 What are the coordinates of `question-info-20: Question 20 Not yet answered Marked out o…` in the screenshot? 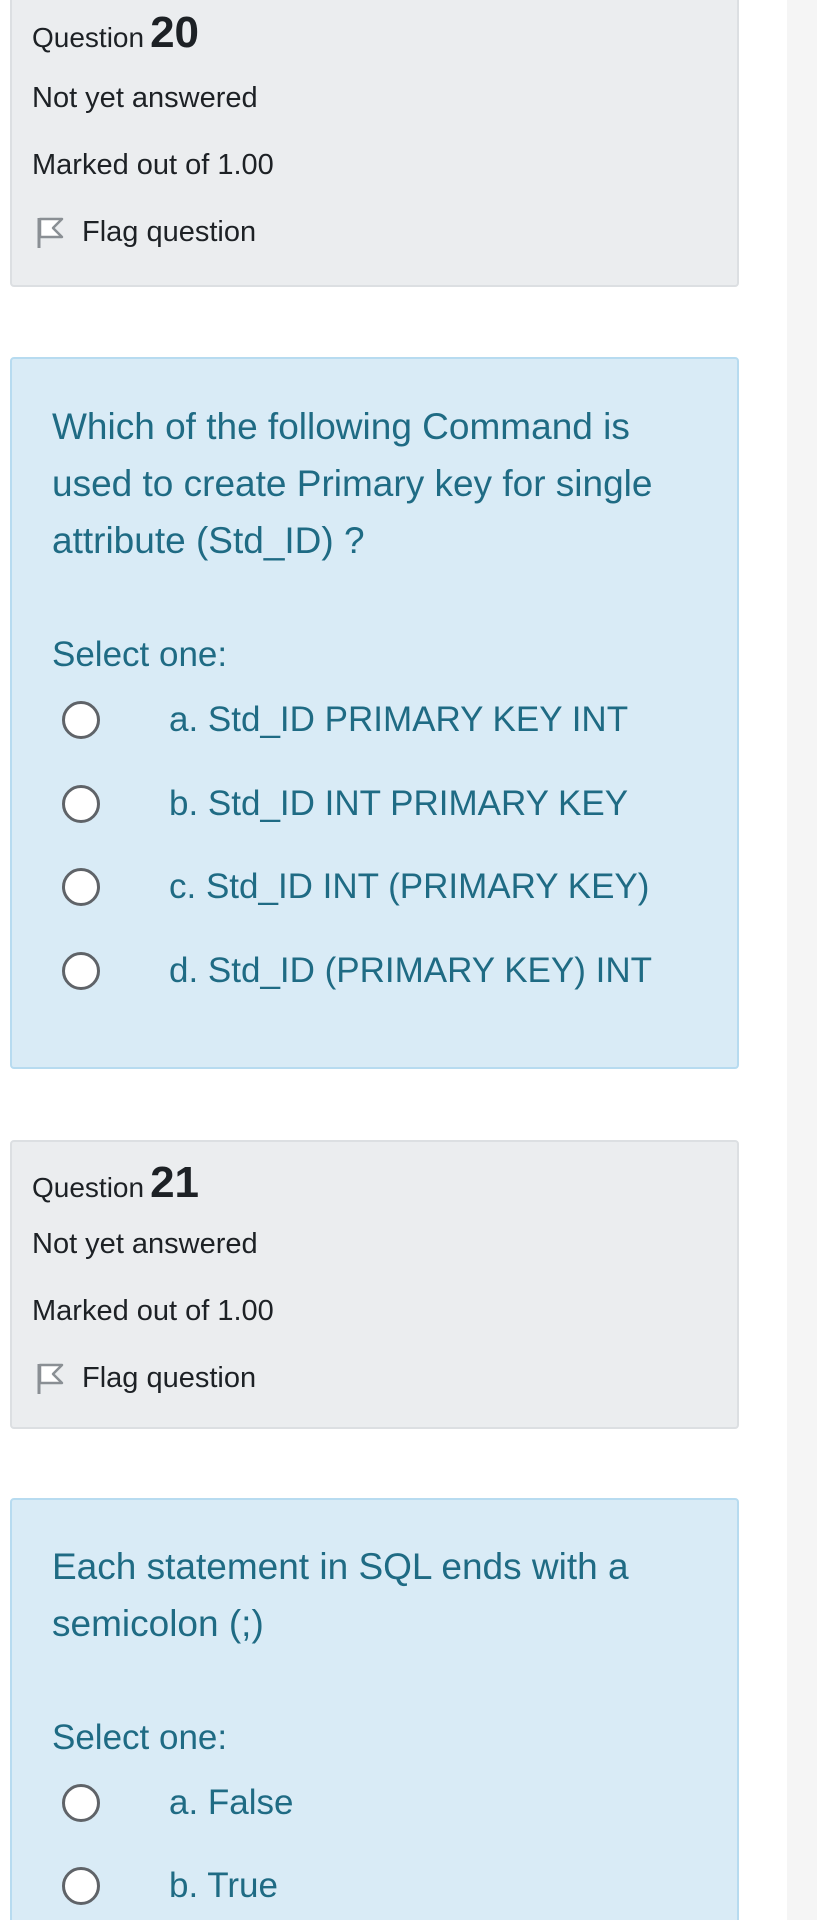 It's located at (374, 143).